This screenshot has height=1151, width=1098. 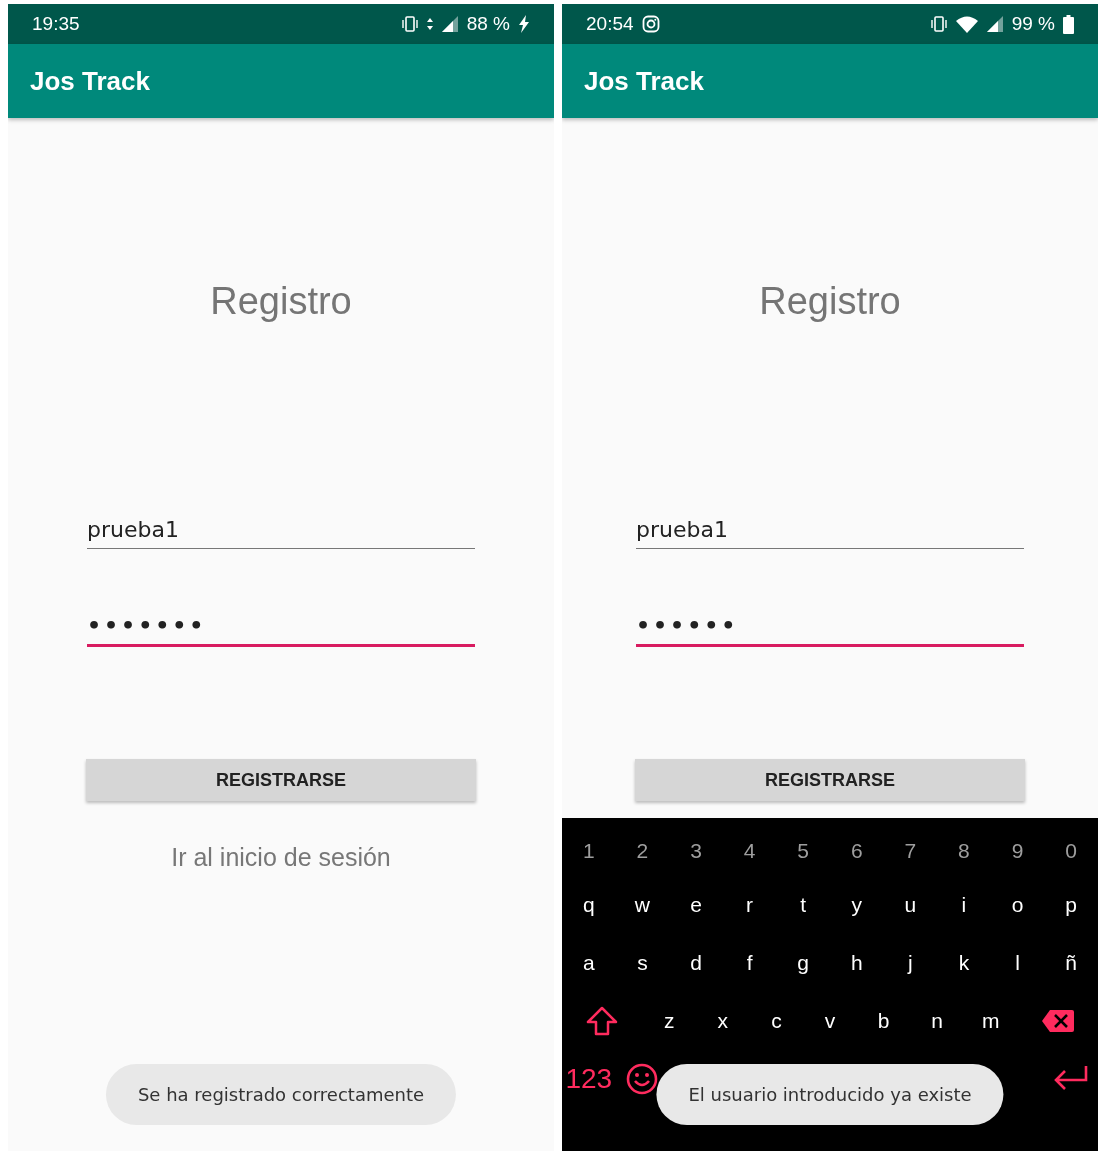 What do you see at coordinates (589, 905) in the screenshot?
I see `keyboard-key: q` at bounding box center [589, 905].